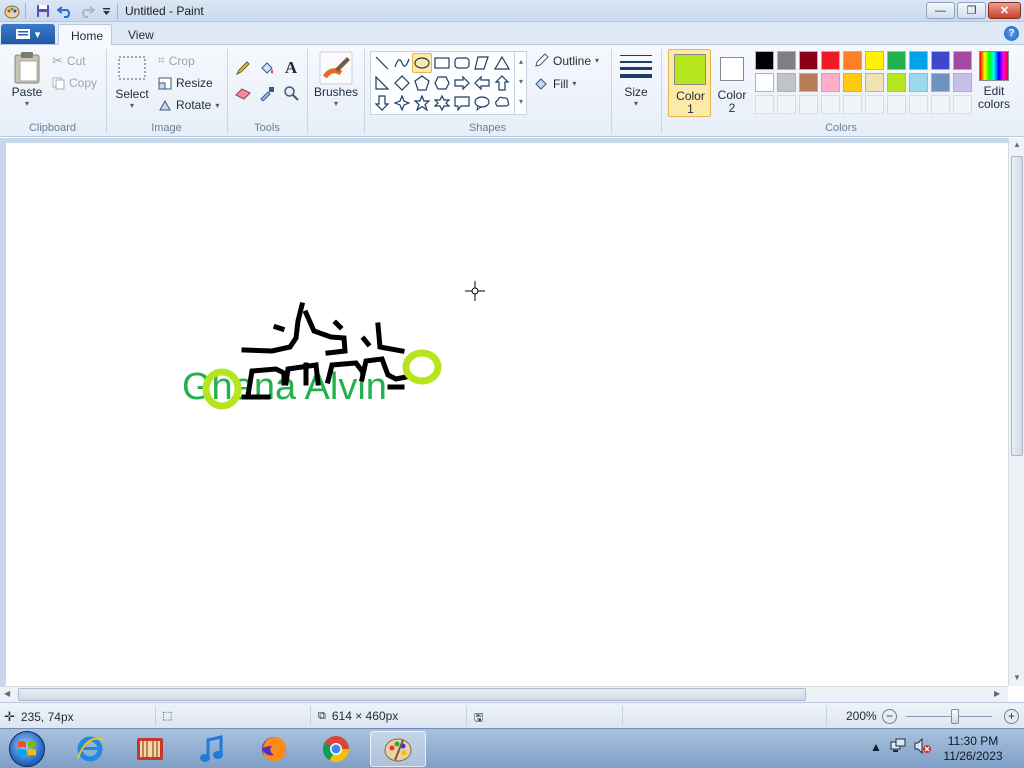 This screenshot has width=1024, height=768. What do you see at coordinates (462, 83) in the screenshot?
I see `right-arrow-shape-icon` at bounding box center [462, 83].